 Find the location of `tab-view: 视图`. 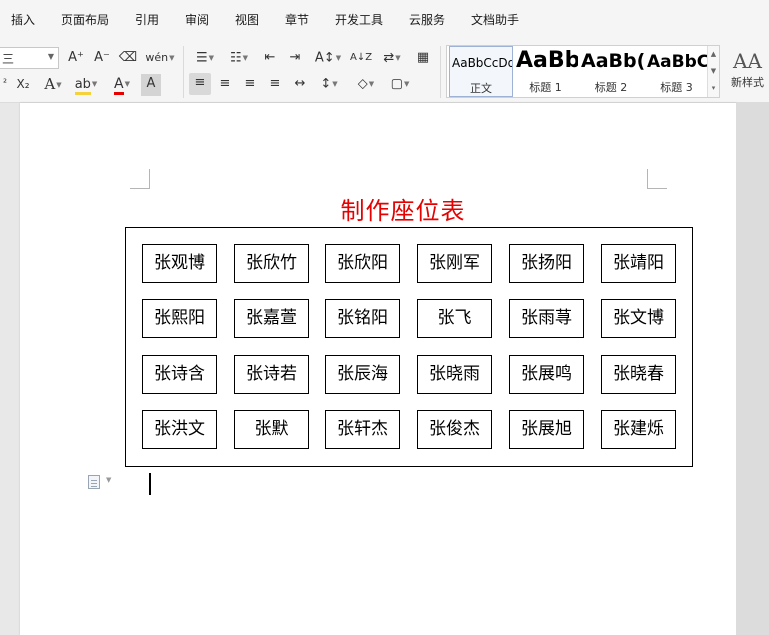

tab-view: 视图 is located at coordinates (247, 19).